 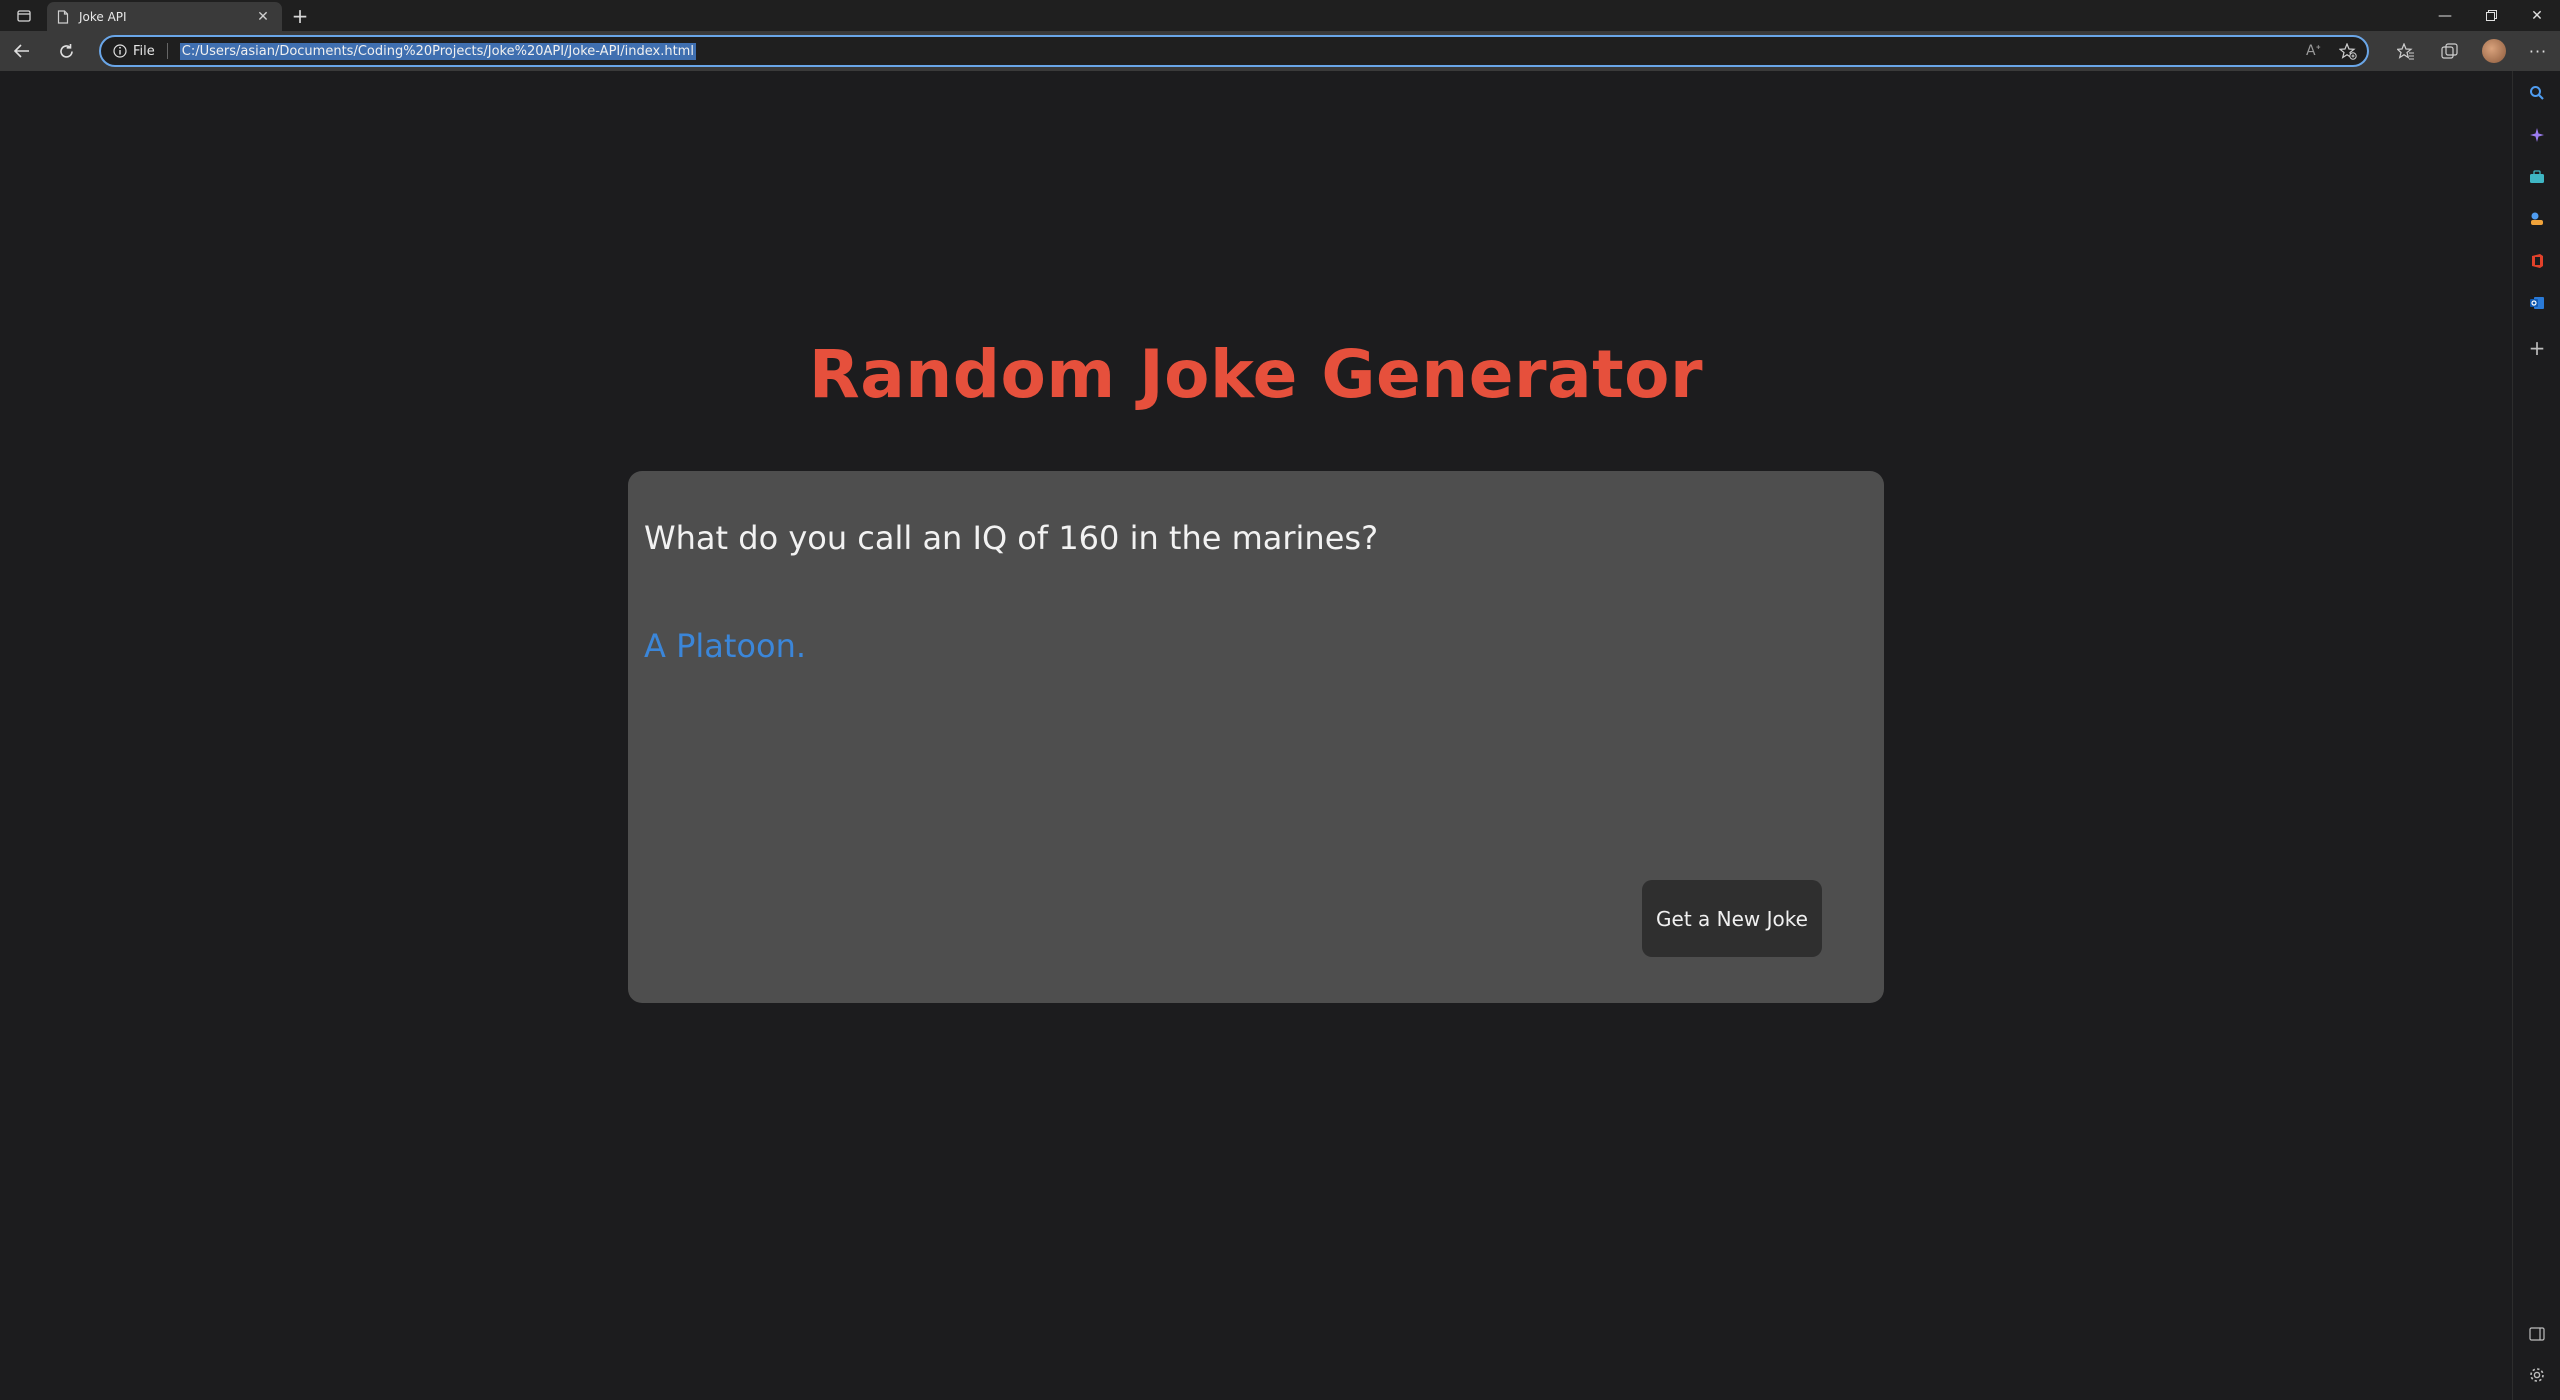 I want to click on favorites-icon, so click(x=2405, y=50).